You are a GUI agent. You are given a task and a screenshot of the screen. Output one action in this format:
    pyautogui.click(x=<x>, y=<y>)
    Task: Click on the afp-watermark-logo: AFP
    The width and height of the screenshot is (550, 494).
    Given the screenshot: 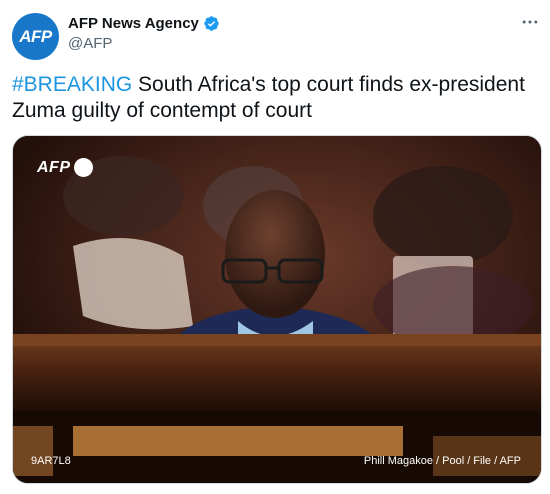 What is the action you would take?
    pyautogui.click(x=65, y=167)
    